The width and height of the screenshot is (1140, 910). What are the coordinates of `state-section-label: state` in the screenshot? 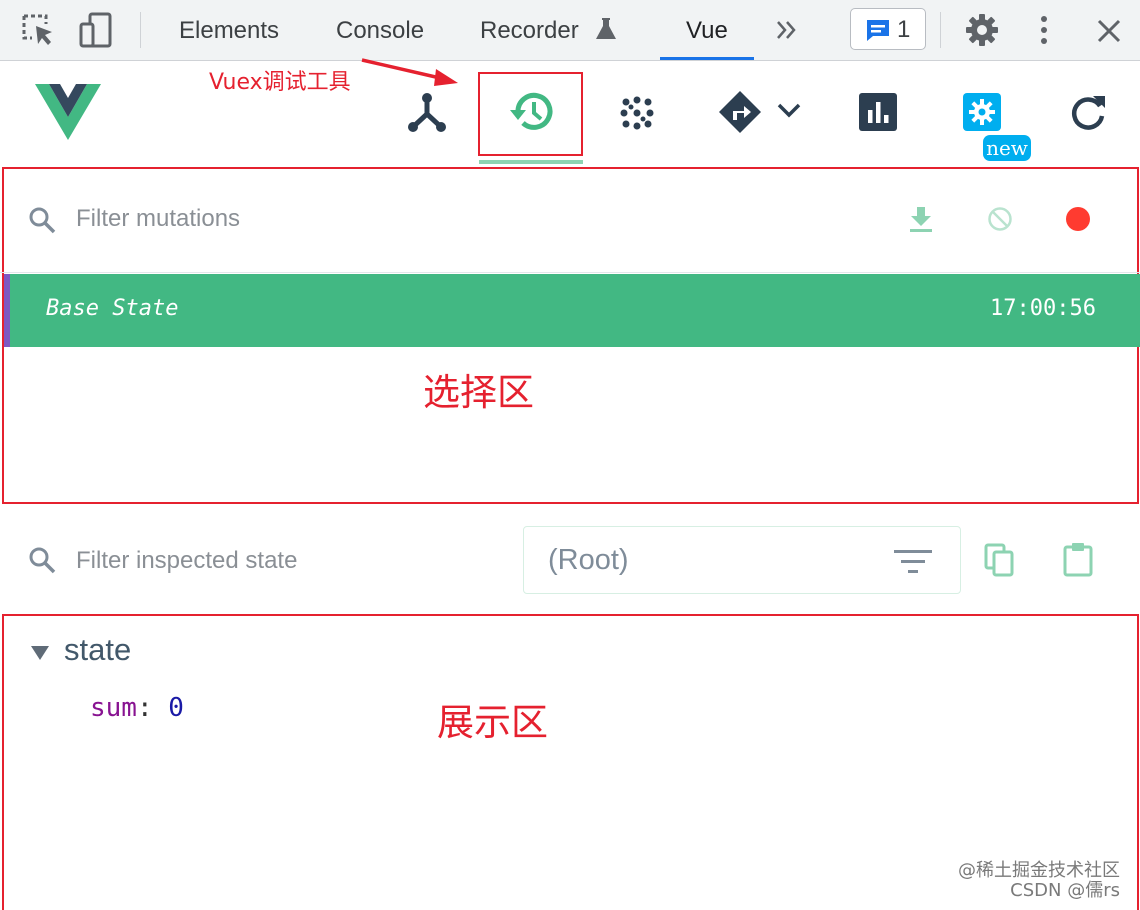 It's located at (97, 650).